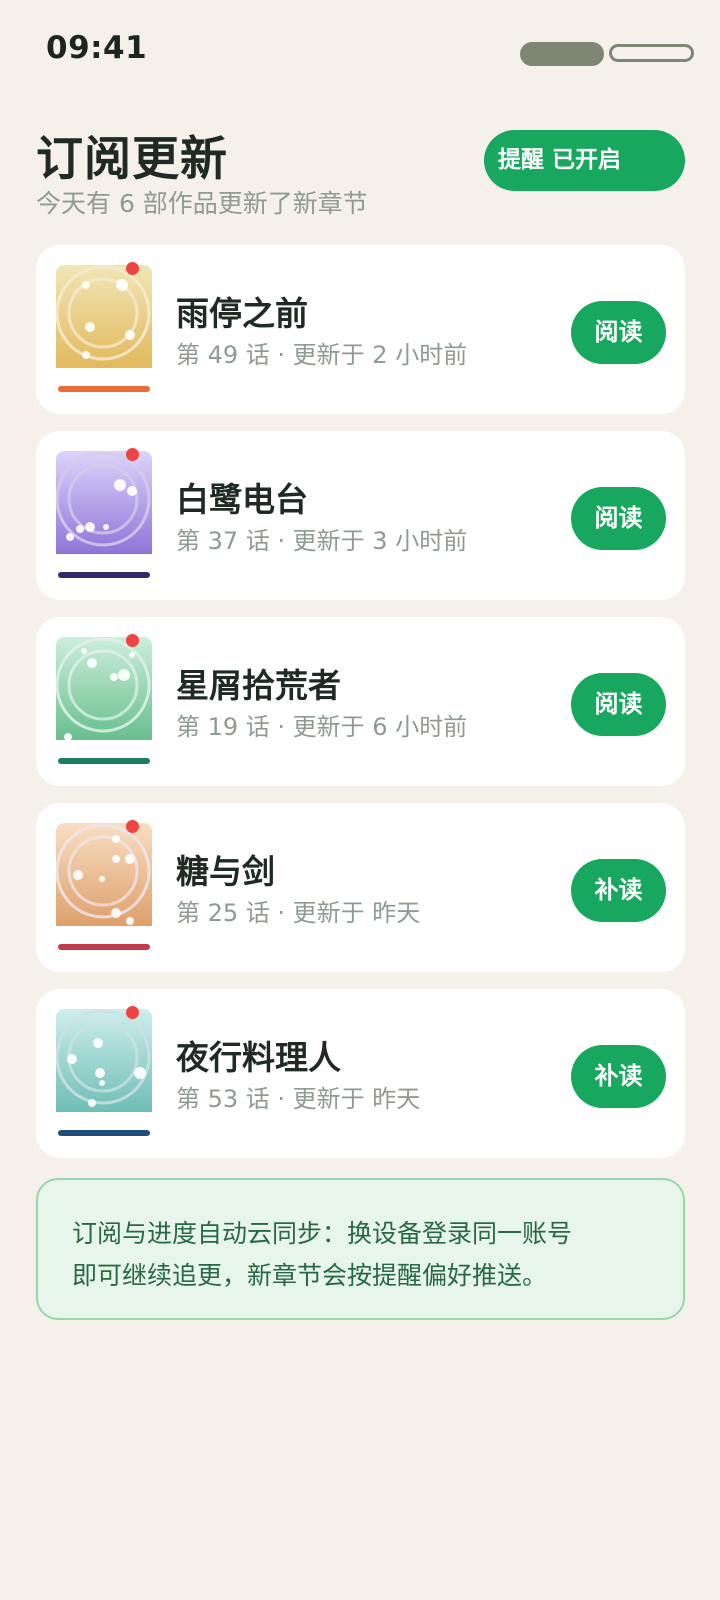 Image resolution: width=720 pixels, height=1600 pixels. I want to click on battery-icon, so click(651, 53).